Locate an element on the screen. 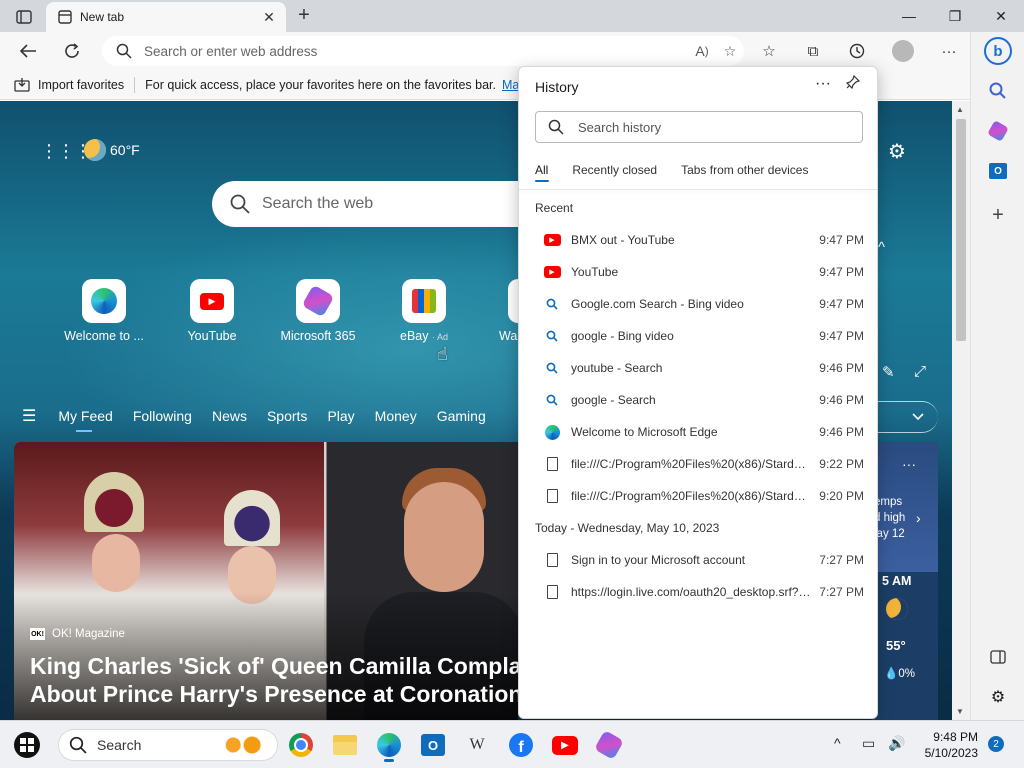 This screenshot has width=1024, height=768. sidebar-search-button is located at coordinates (998, 91).